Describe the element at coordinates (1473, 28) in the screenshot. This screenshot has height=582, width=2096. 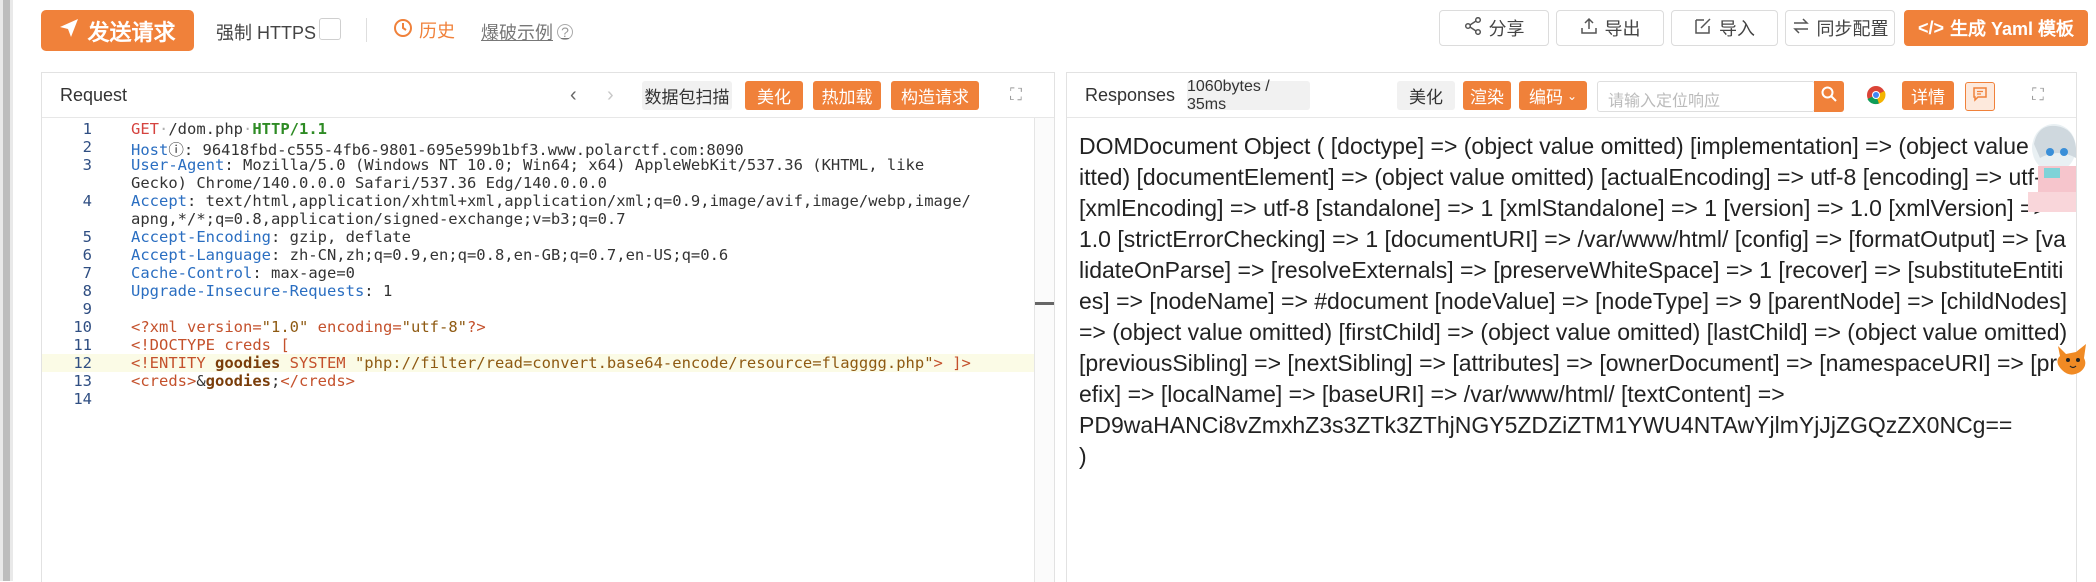
I see `share-icon` at that location.